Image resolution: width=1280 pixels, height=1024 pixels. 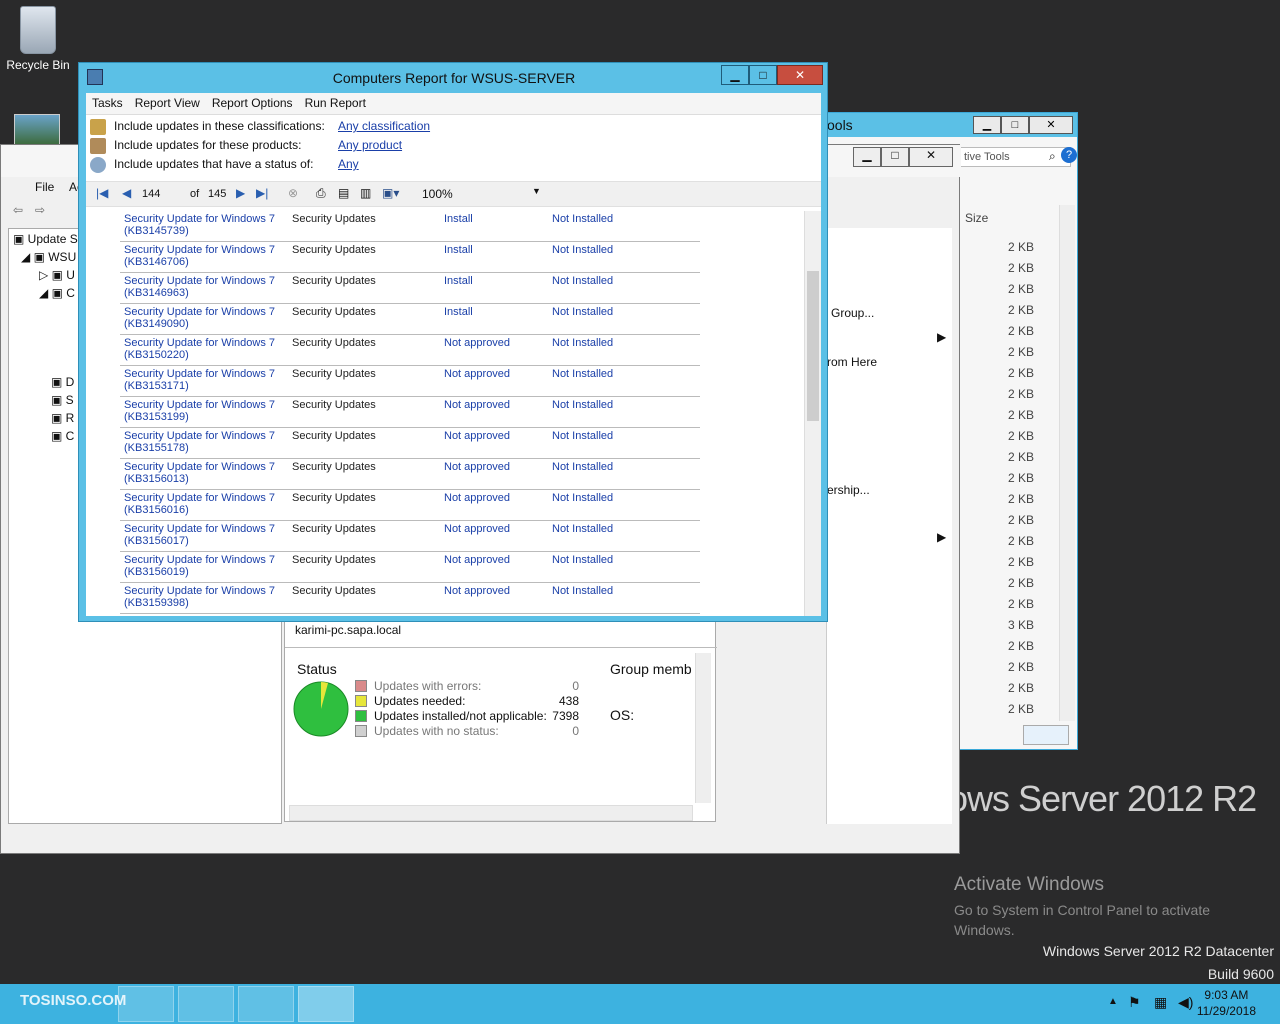 What do you see at coordinates (204, 287) in the screenshot?
I see `update-title-link: Security Update for Windows 7 (KB3146963)` at bounding box center [204, 287].